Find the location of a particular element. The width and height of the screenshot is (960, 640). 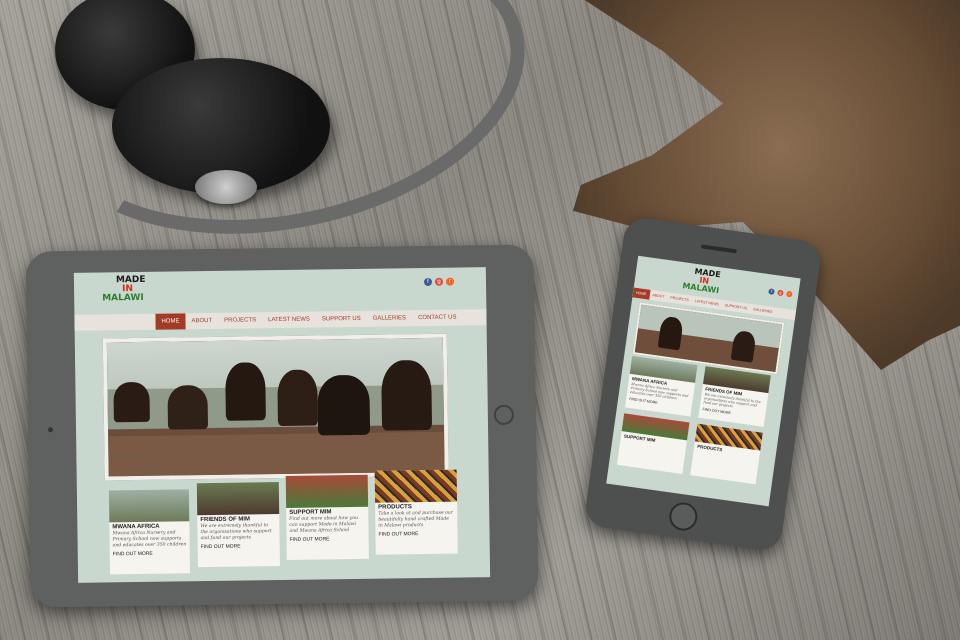

phone-speaker is located at coordinates (719, 249).